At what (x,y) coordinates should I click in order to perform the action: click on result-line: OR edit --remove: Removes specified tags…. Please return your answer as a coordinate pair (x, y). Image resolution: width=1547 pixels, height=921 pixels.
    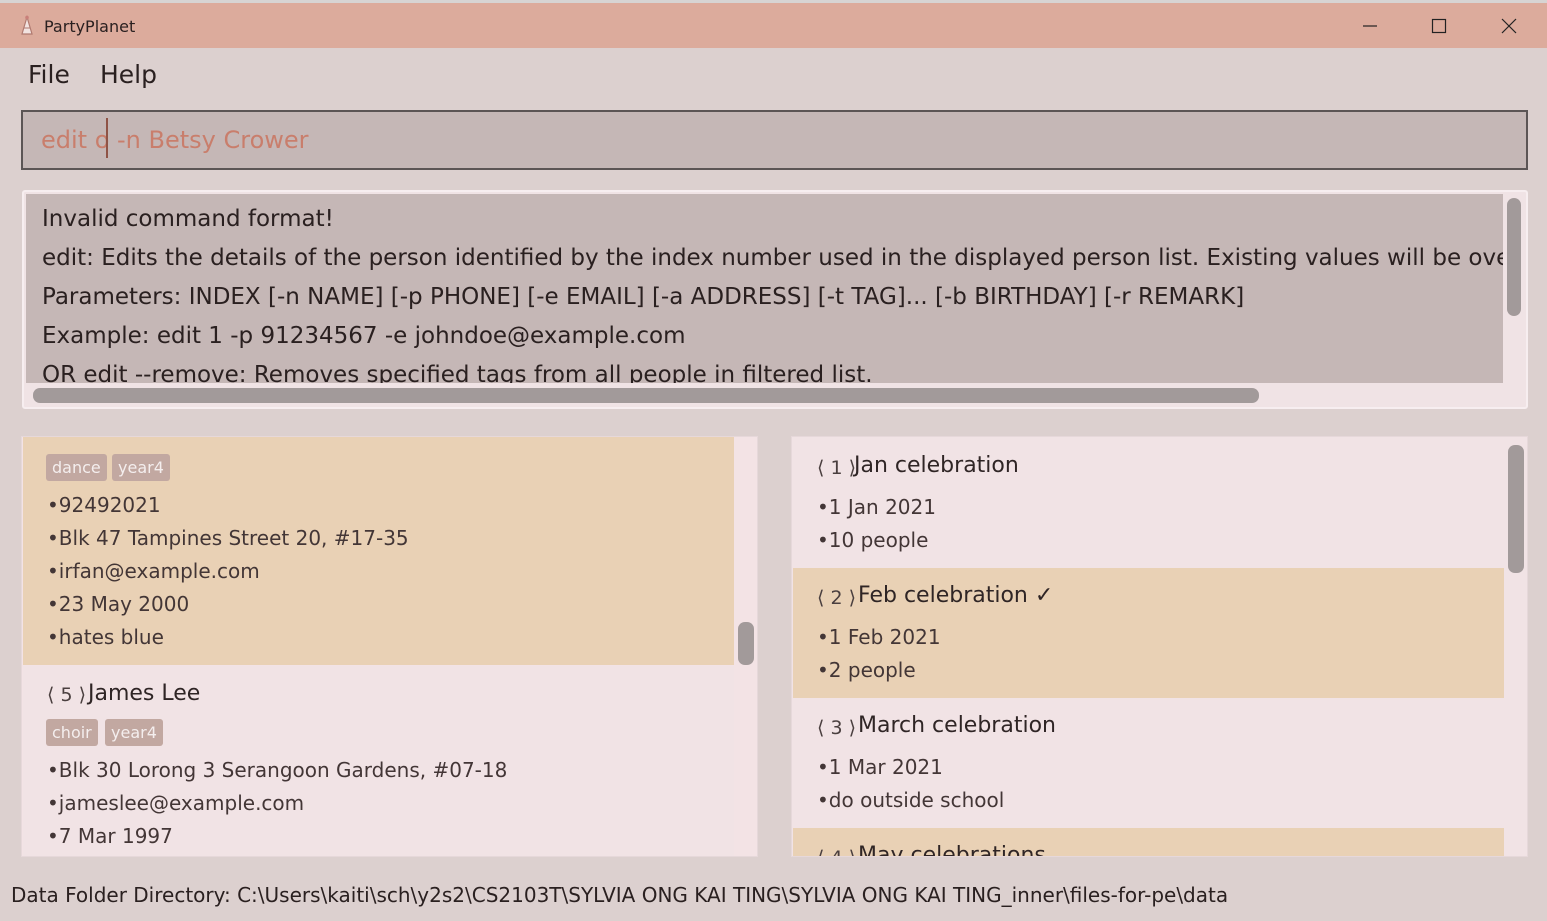
    Looking at the image, I should click on (457, 372).